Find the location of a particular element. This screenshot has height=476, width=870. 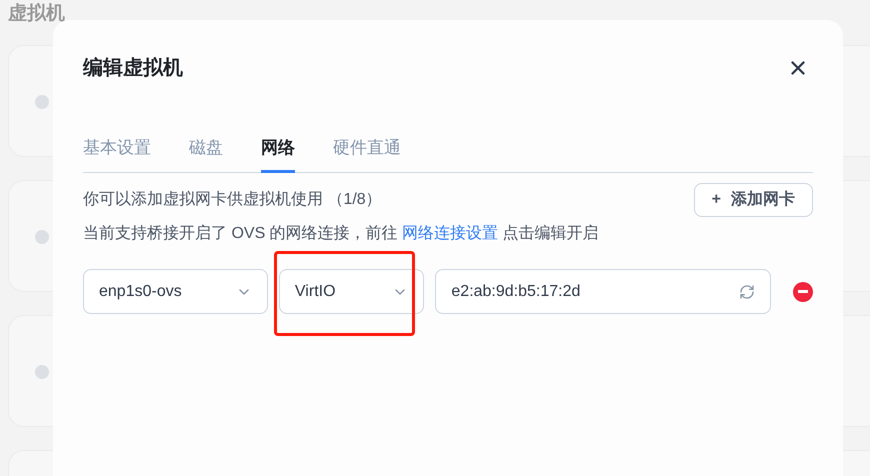

info-text: 你可以添加虚拟网卡供虚拟机使用 （1/8） is located at coordinates (232, 200).